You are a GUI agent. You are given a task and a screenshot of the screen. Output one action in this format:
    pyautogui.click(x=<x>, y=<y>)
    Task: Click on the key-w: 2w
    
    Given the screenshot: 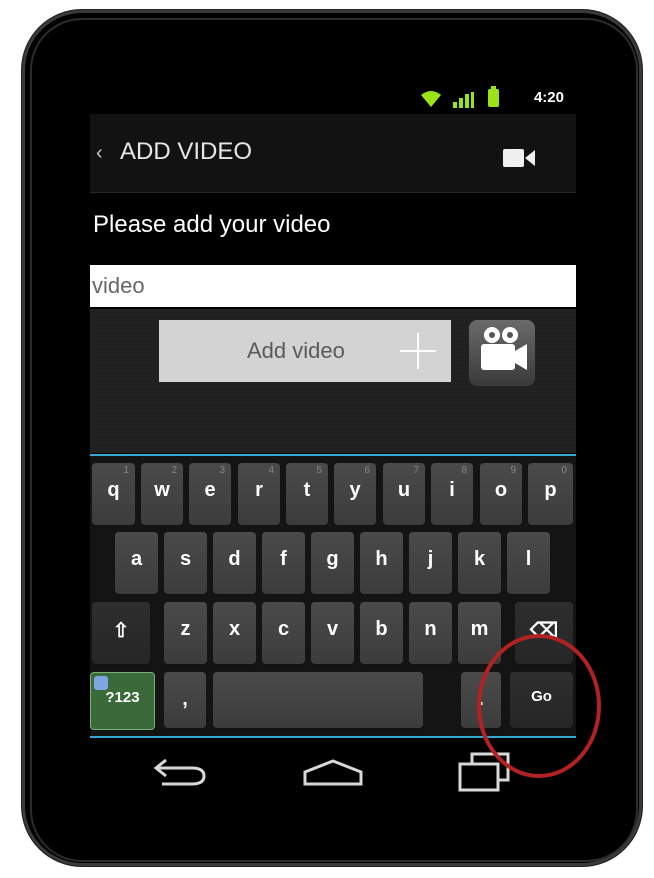 What is the action you would take?
    pyautogui.click(x=162, y=494)
    